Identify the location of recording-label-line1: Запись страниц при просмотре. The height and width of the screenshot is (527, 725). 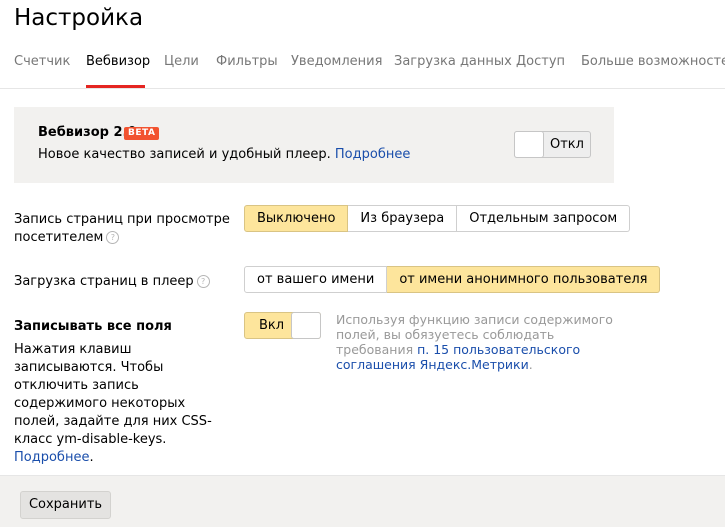
(122, 219).